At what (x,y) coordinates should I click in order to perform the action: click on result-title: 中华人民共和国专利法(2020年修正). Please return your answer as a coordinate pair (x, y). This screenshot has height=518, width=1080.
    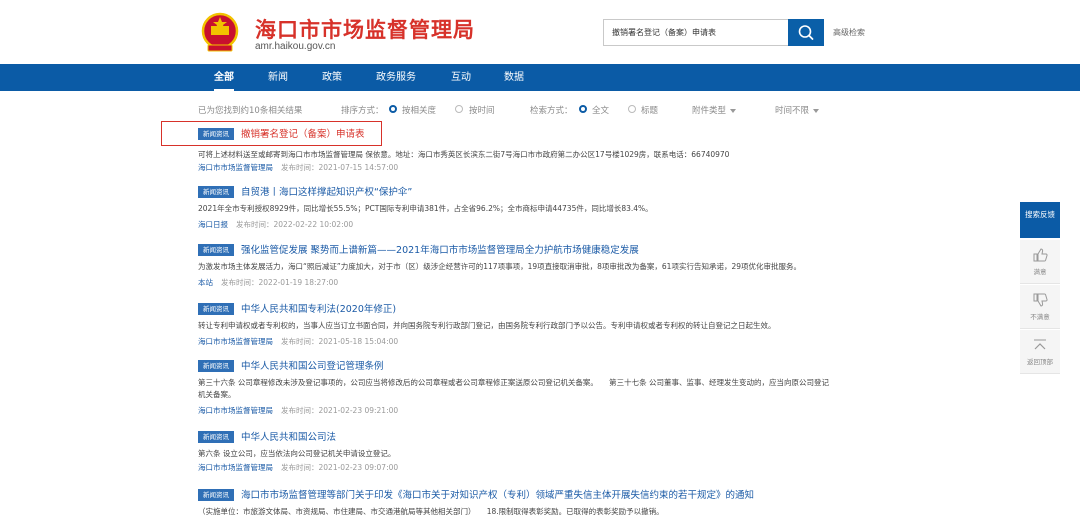
    Looking at the image, I should click on (318, 308).